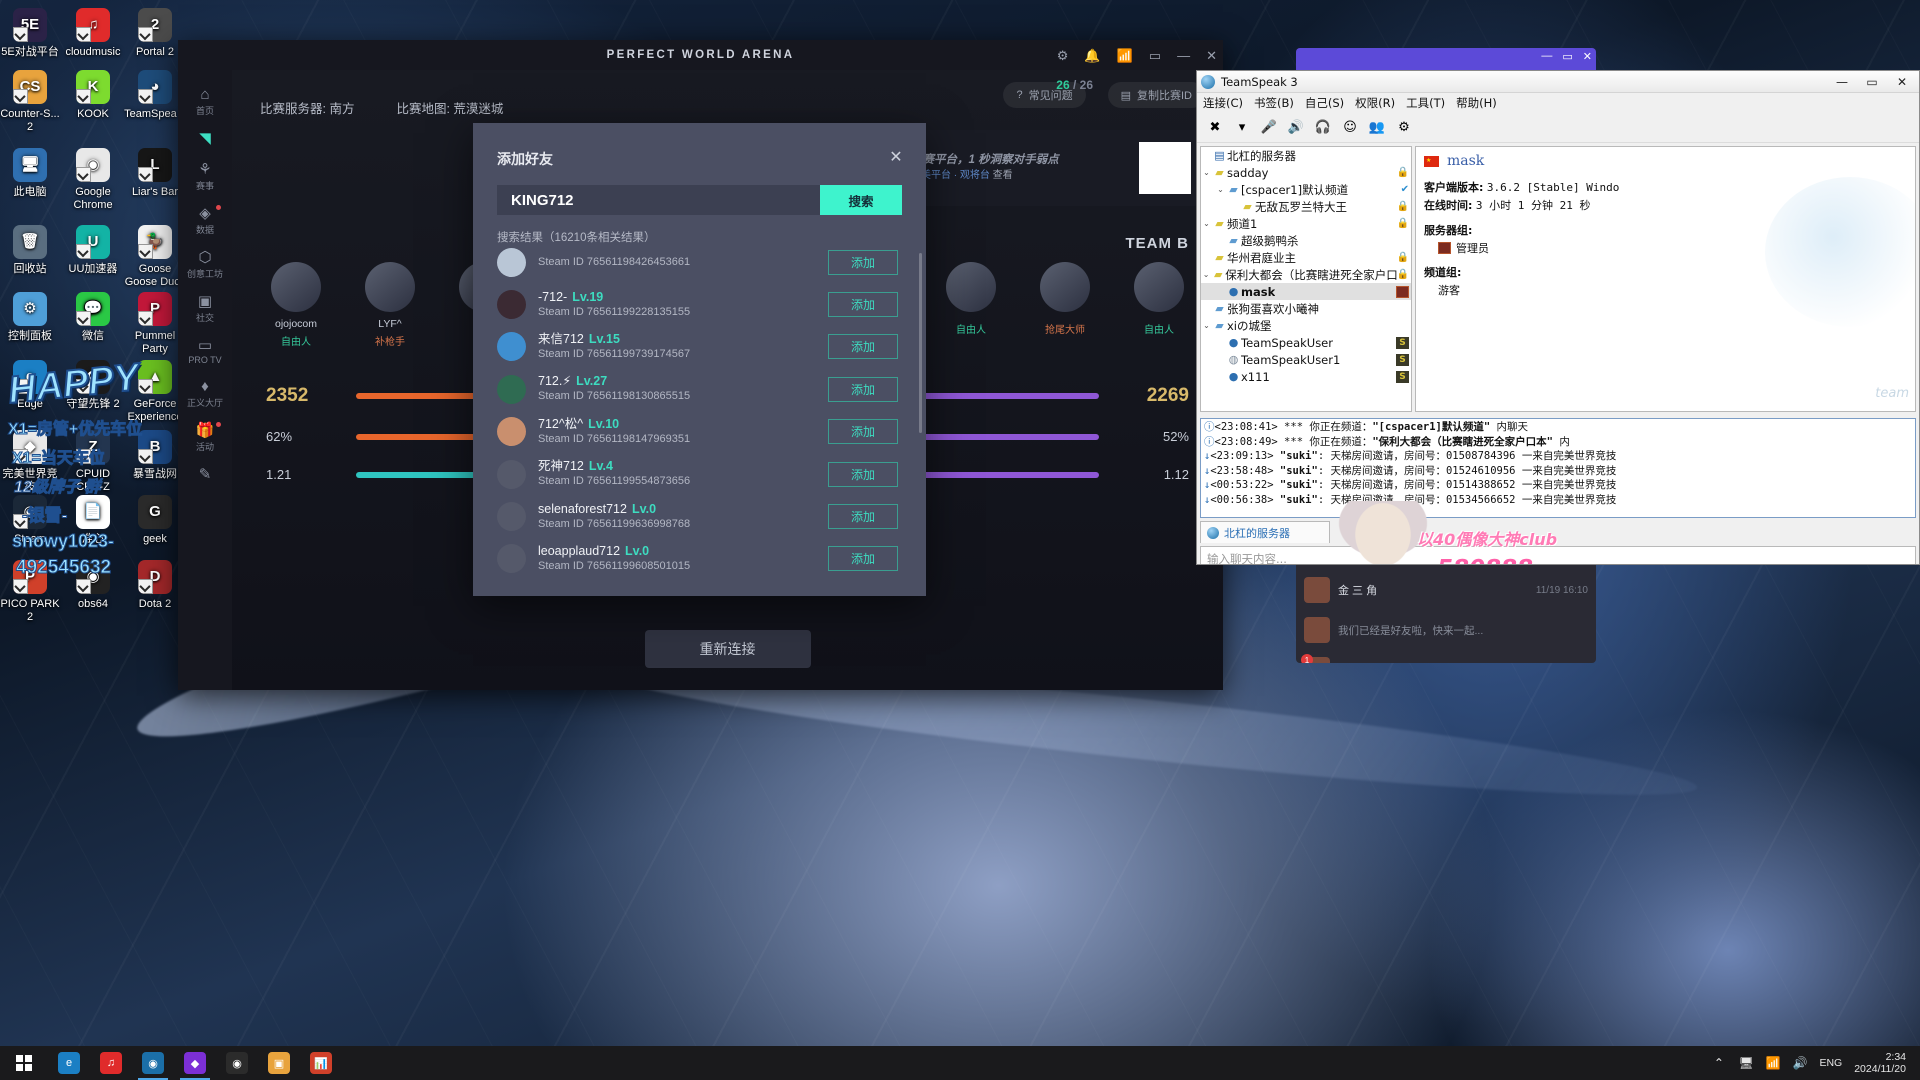 The image size is (1920, 1080). What do you see at coordinates (1306, 155) in the screenshot?
I see `teamspeak-tree-row: ▤ 北杠的服务器` at bounding box center [1306, 155].